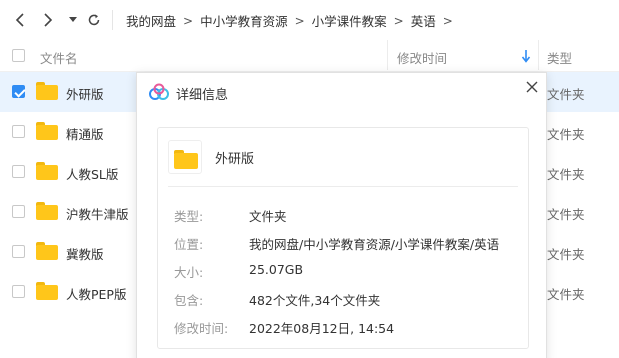 The width and height of the screenshot is (619, 358). I want to click on detail-value: 482个文件,34个文件夹, so click(315, 300).